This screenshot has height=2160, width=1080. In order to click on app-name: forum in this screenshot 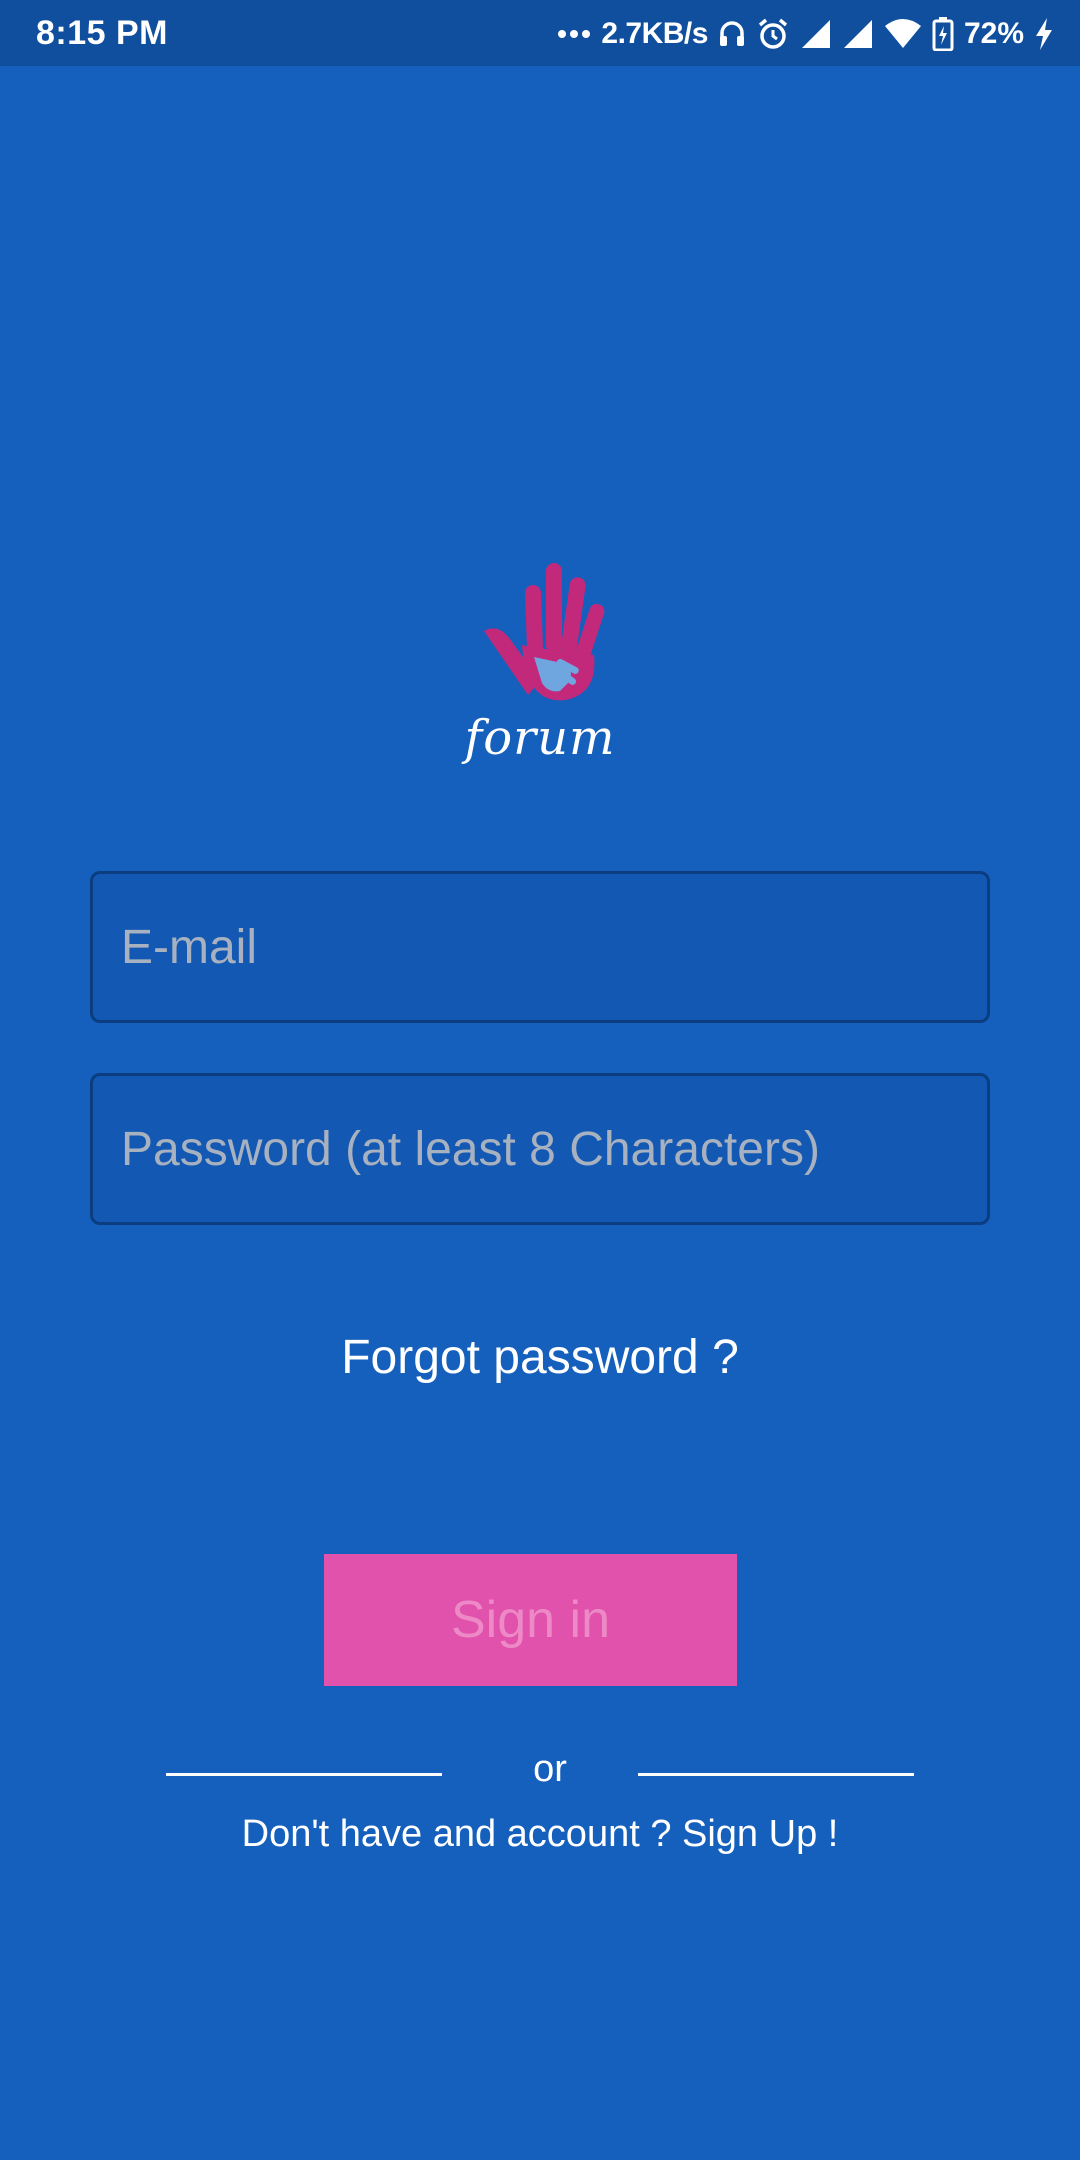, I will do `click(540, 738)`.